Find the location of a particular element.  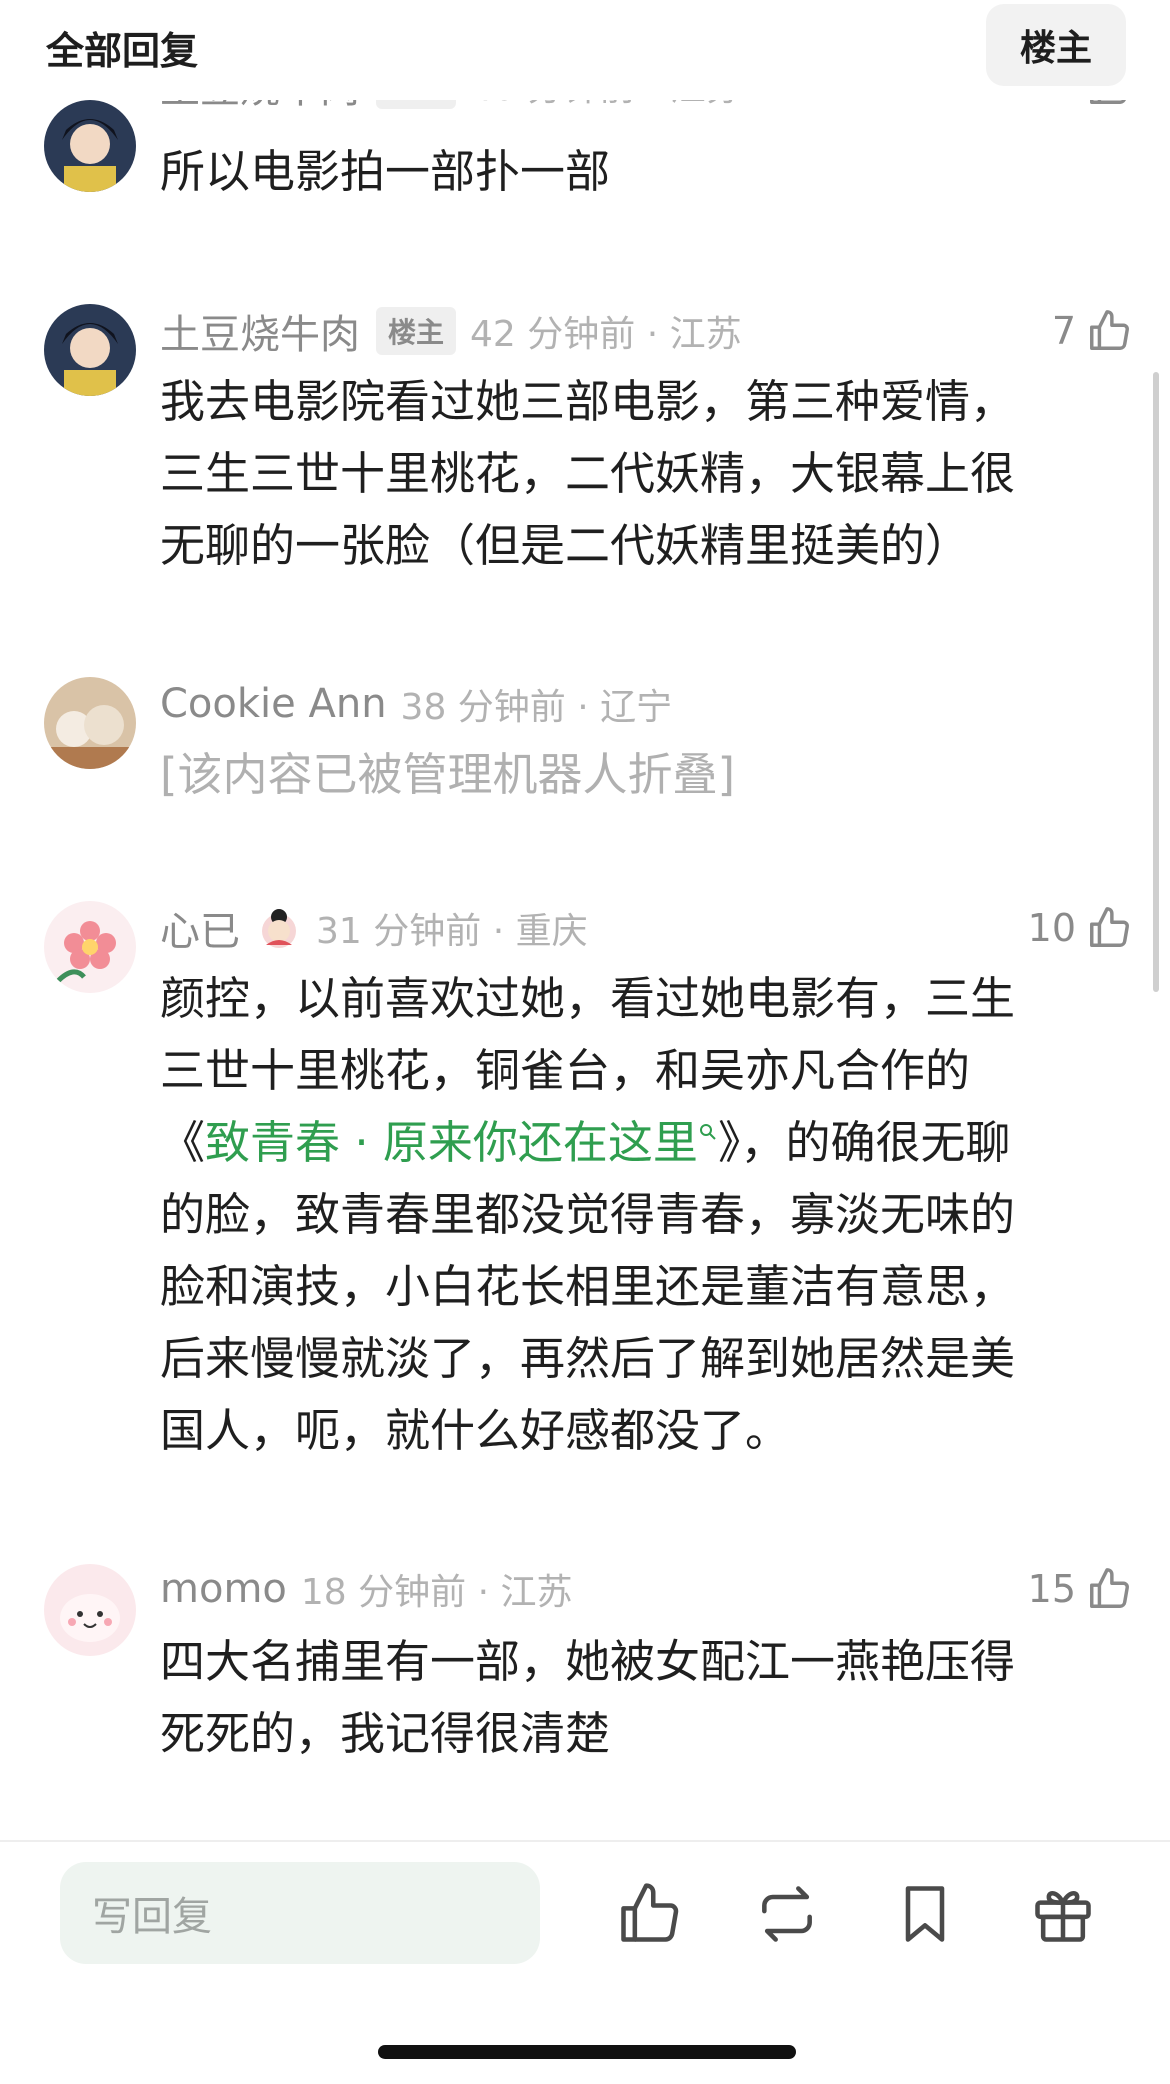

like-count: 10 is located at coordinates (1051, 928).